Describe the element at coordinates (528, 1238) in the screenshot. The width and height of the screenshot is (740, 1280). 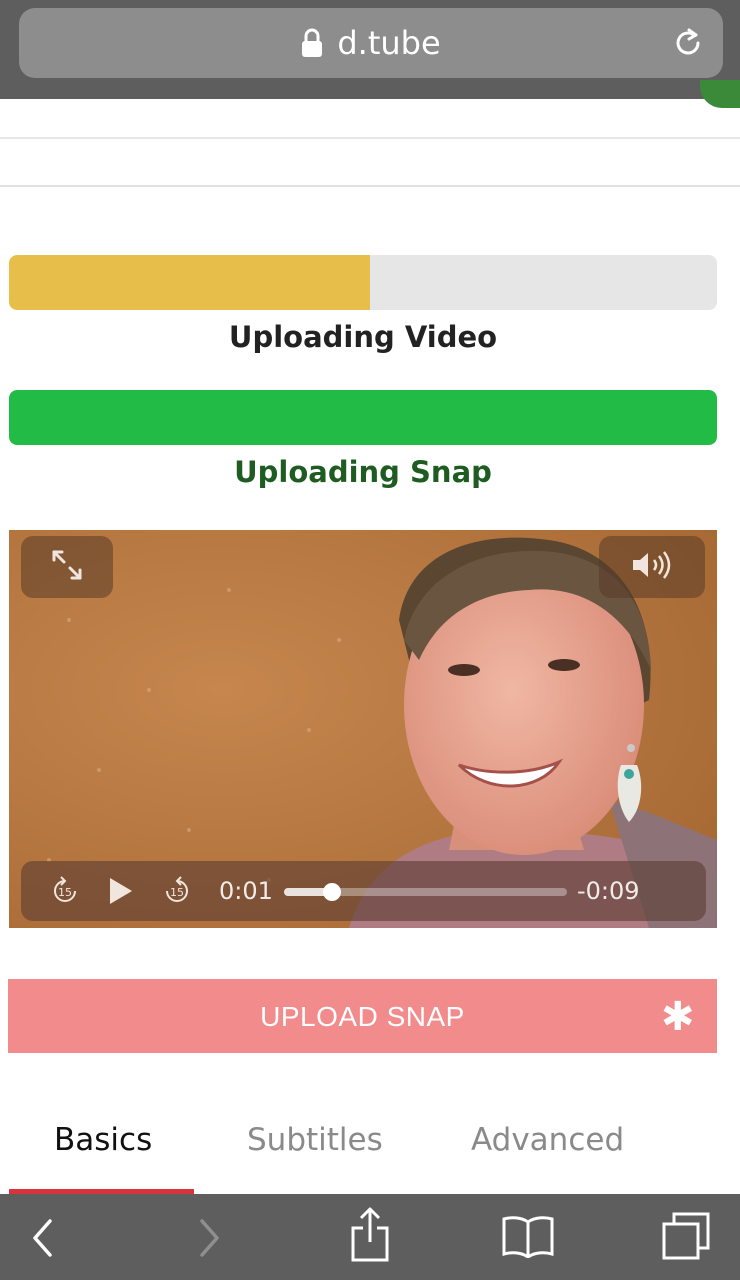
I see `bookmarks-icon` at that location.